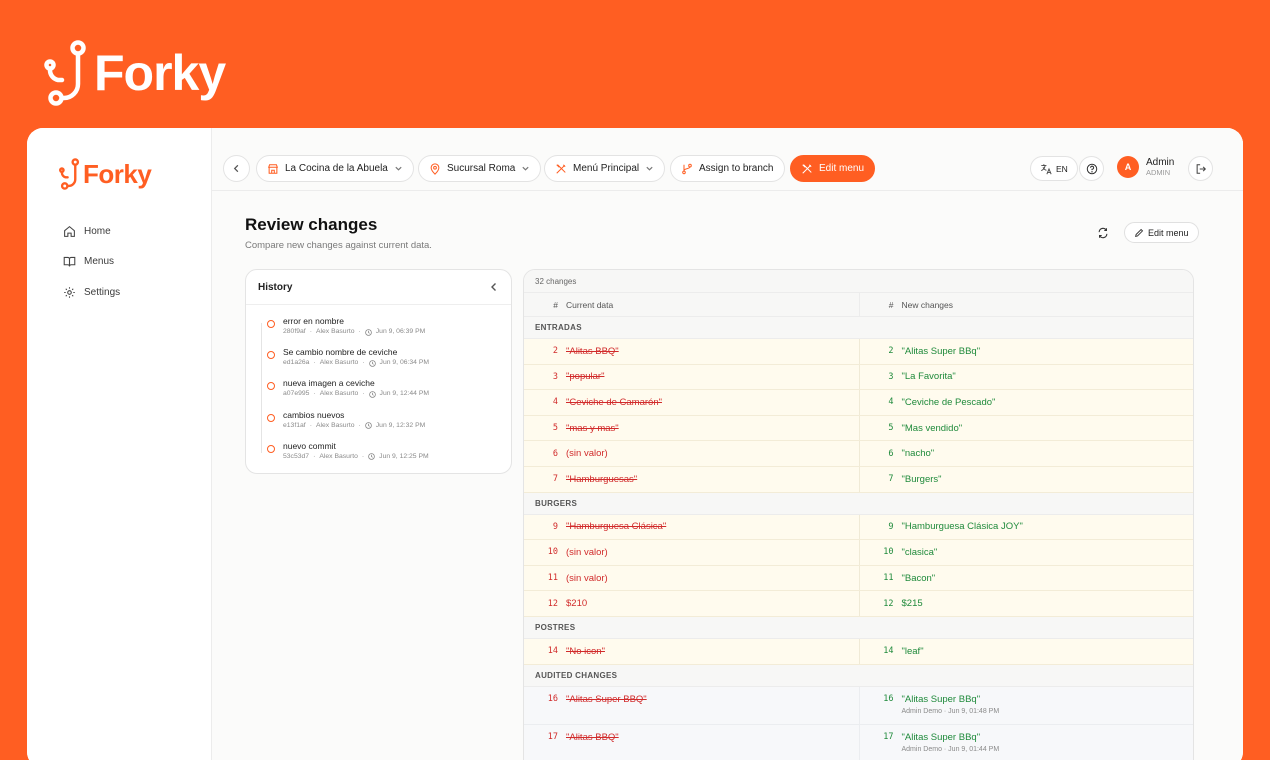 This screenshot has width=1270, height=760. Describe the element at coordinates (294, 331) in the screenshot. I see `commit-hash: 280f9af` at that location.